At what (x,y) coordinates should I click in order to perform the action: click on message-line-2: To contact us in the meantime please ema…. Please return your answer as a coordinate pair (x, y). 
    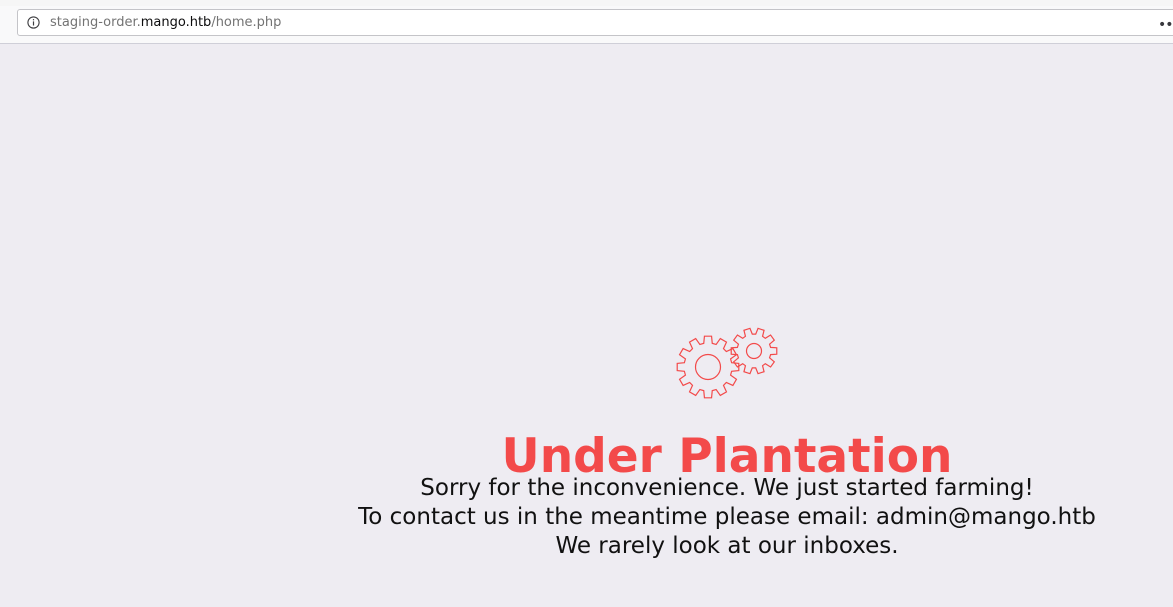
    Looking at the image, I should click on (727, 517).